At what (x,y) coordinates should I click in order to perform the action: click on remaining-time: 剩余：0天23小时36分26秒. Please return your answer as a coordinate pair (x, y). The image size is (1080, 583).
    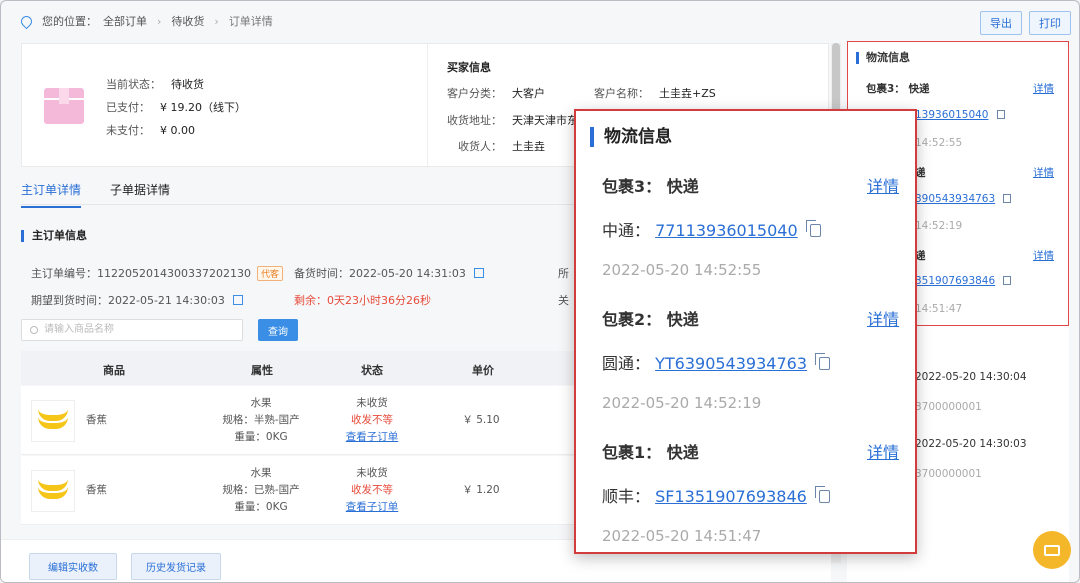
    Looking at the image, I should click on (362, 300).